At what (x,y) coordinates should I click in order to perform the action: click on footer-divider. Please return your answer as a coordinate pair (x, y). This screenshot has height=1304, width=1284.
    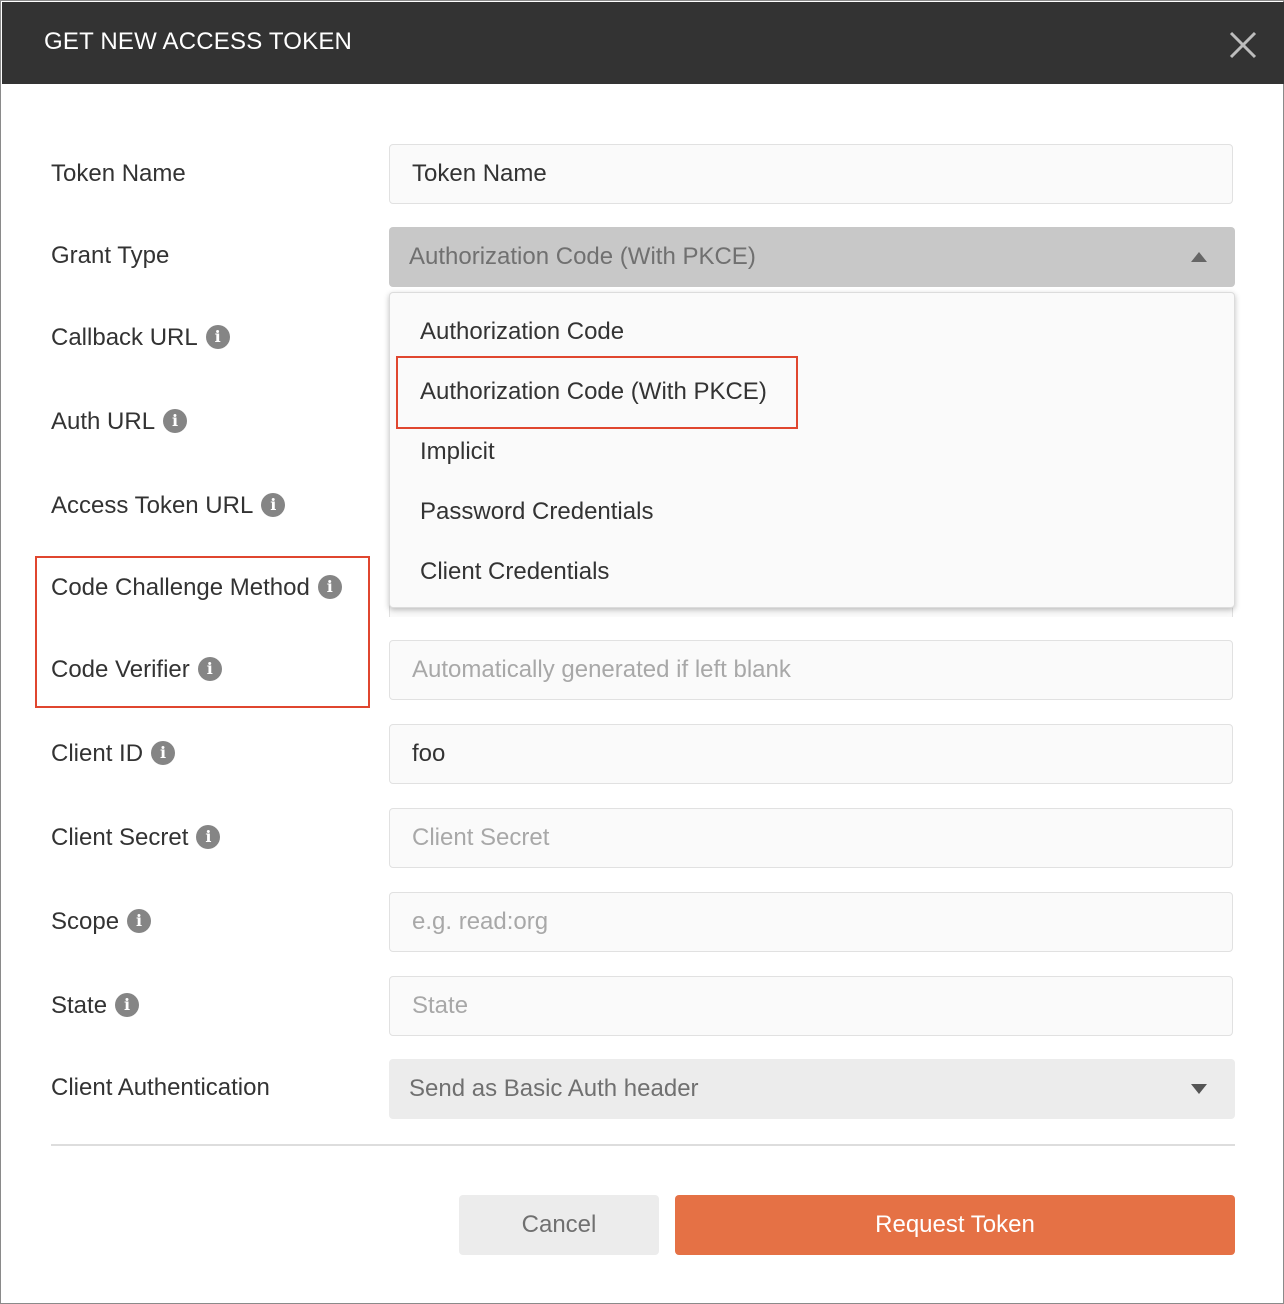
    Looking at the image, I should click on (643, 1145).